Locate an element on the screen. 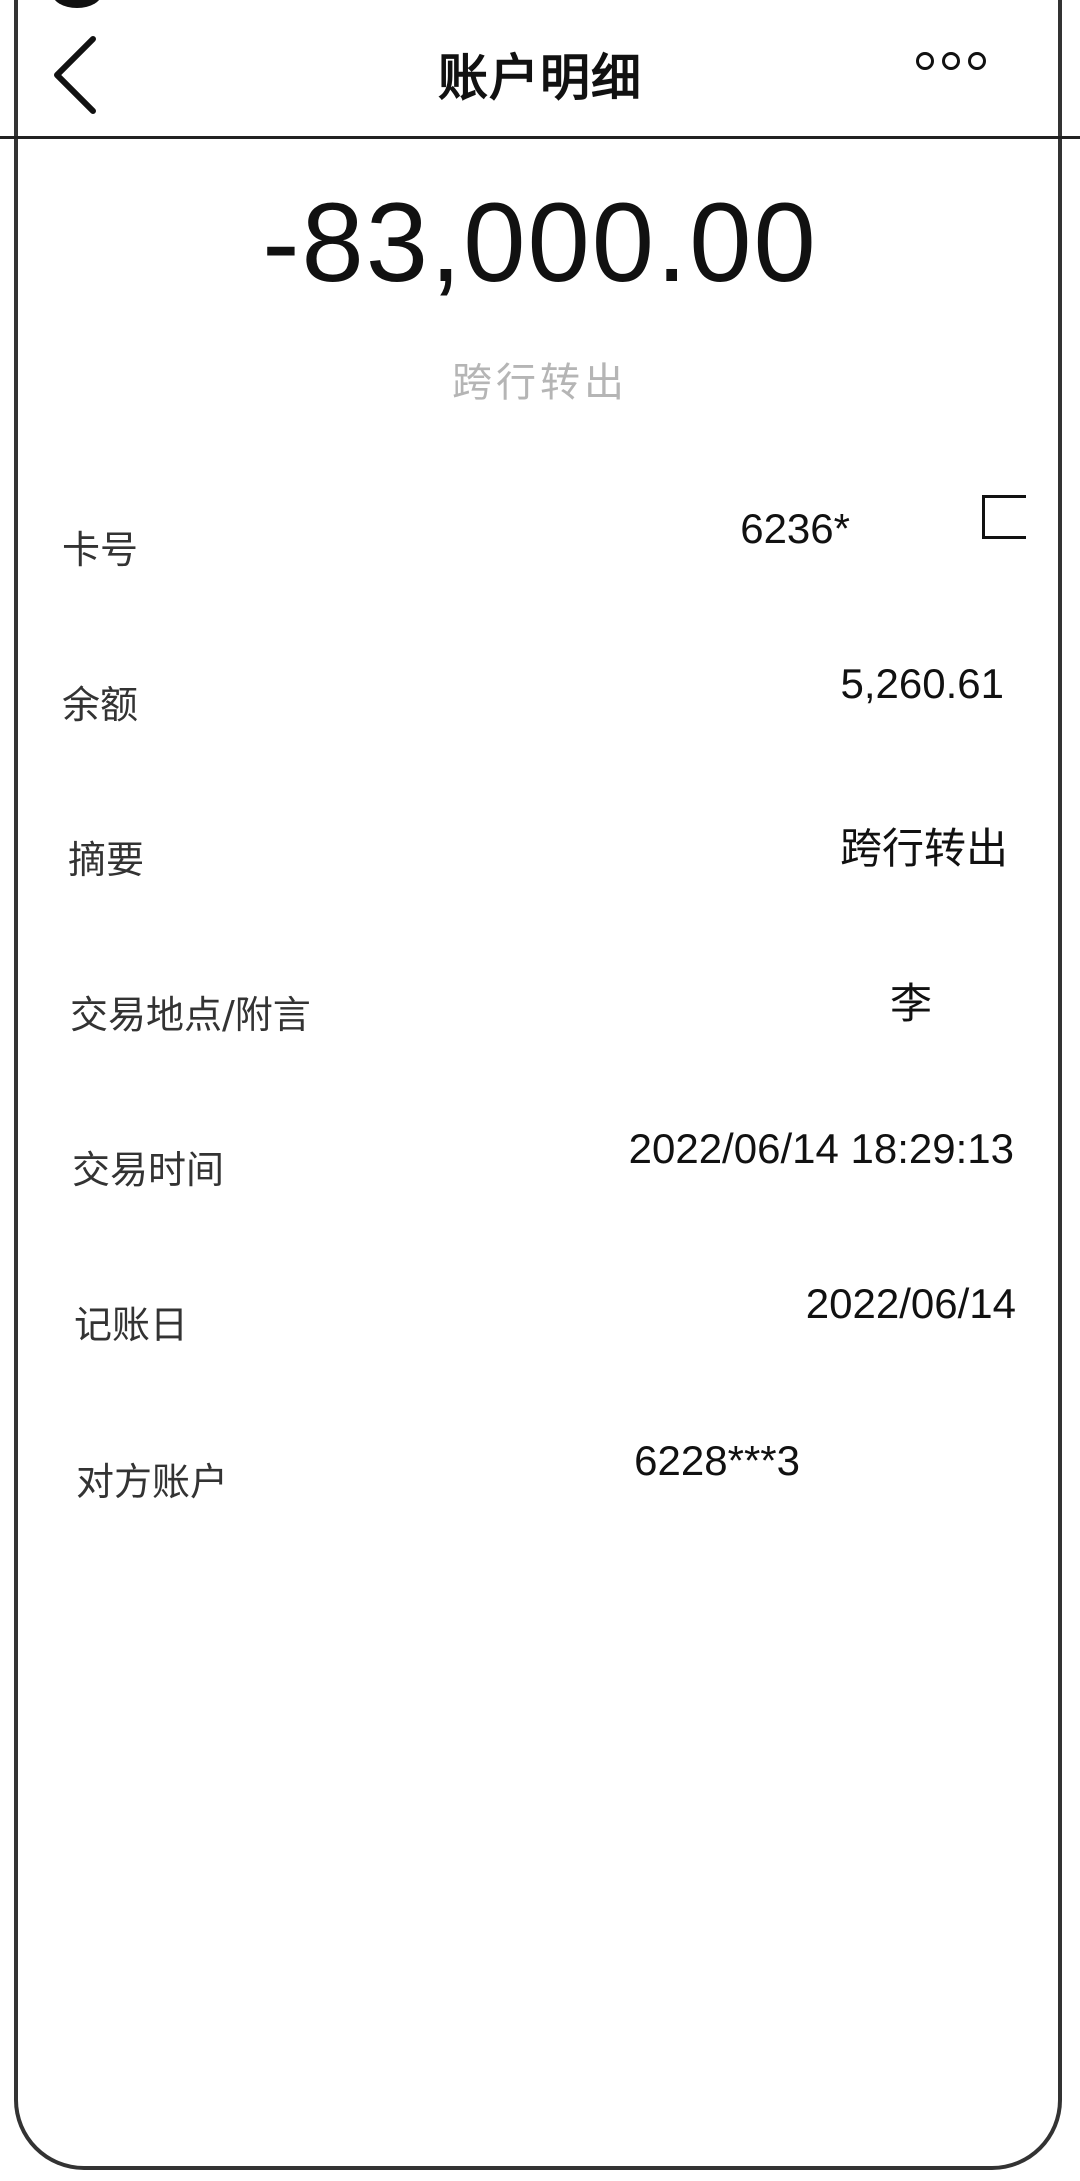 This screenshot has width=1080, height=2181. detail-value: 6236* is located at coordinates (795, 528).